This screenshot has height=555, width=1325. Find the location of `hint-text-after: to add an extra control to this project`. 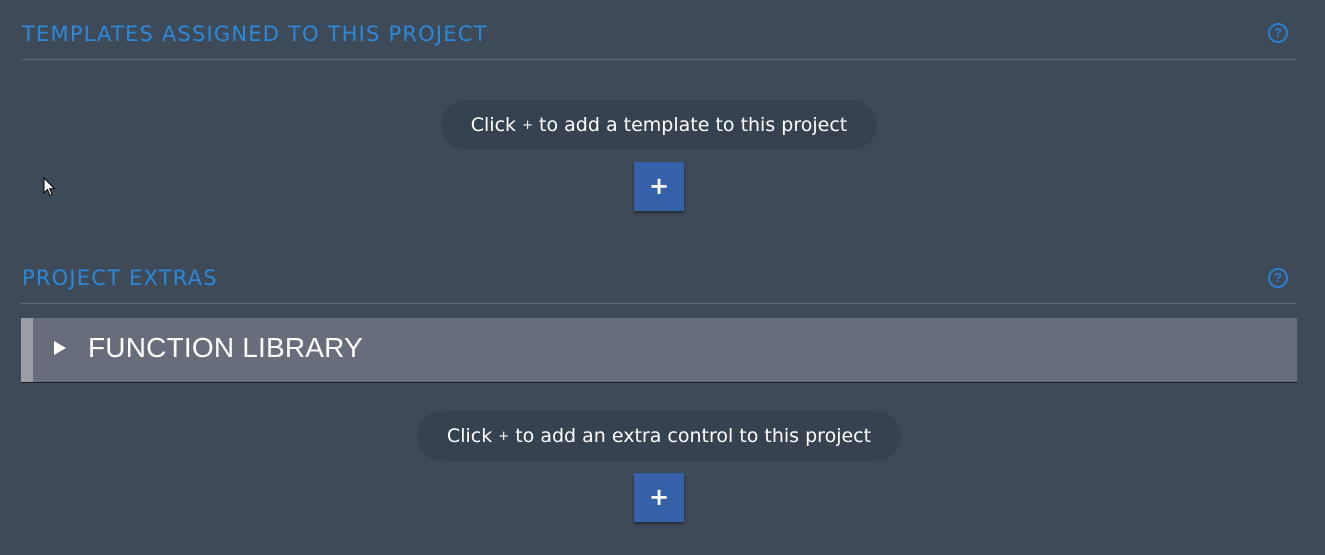

hint-text-after: to add an extra control to this project is located at coordinates (693, 436).